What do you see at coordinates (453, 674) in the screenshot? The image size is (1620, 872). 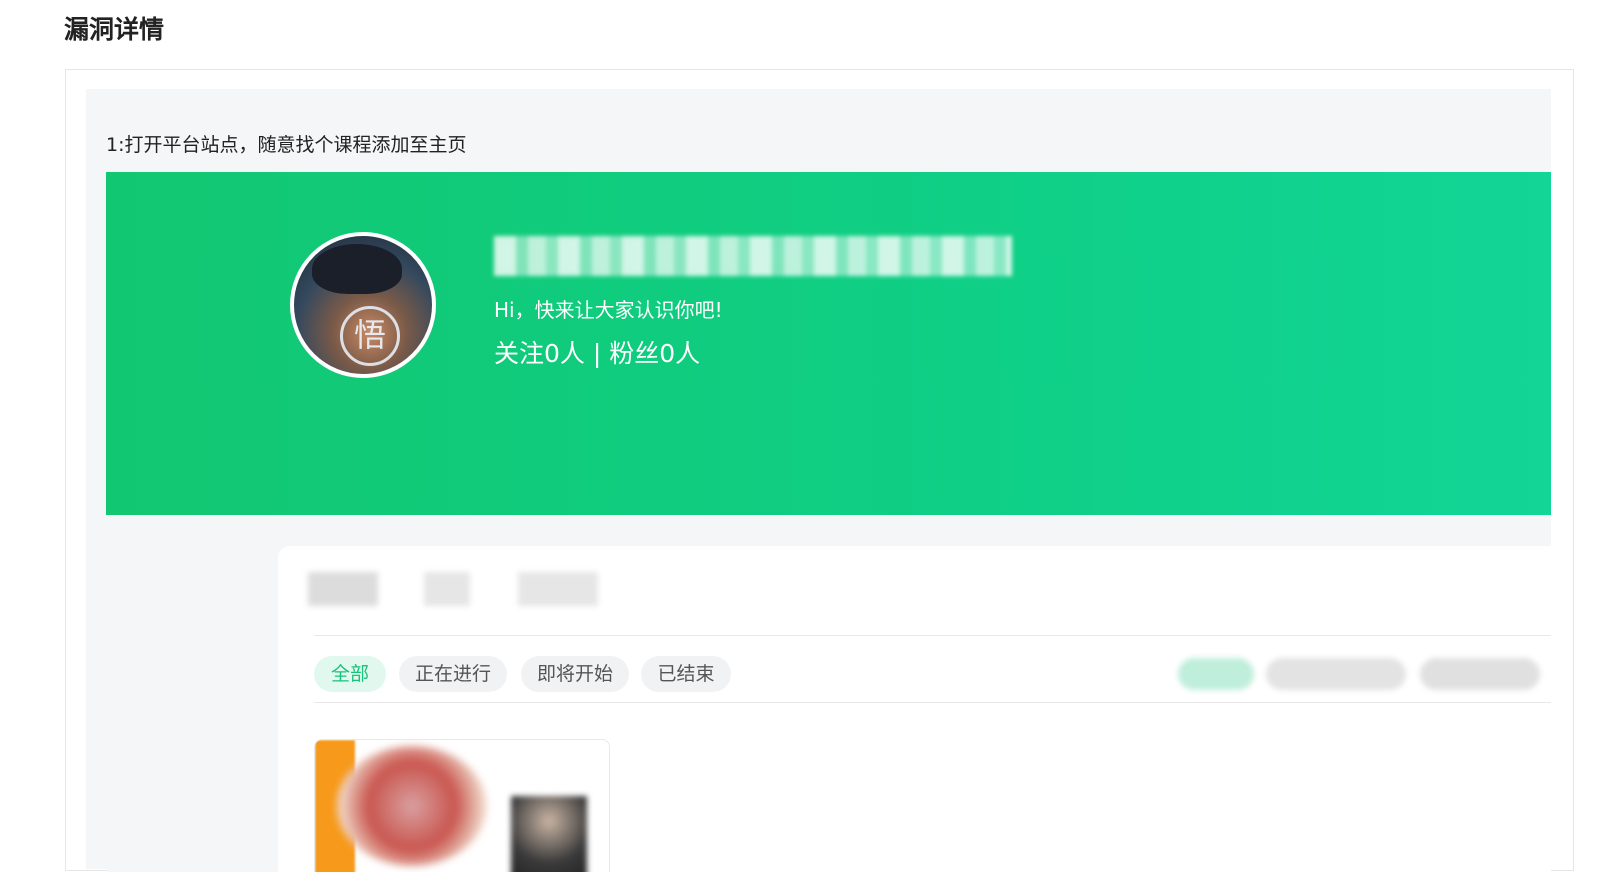 I see `filter-ongoing: 正在进行` at bounding box center [453, 674].